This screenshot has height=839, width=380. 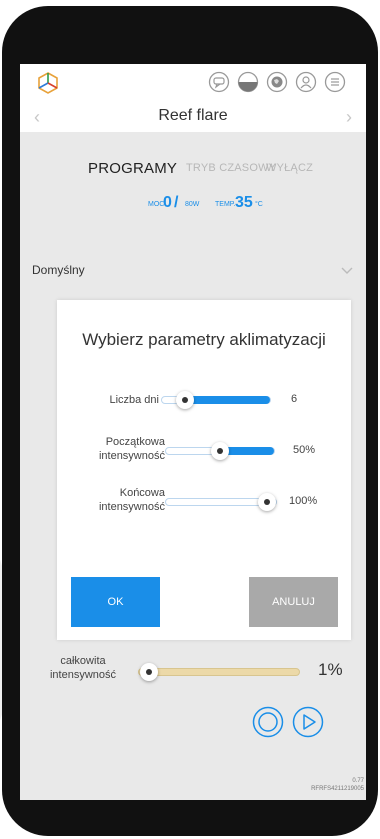 I want to click on start-intensity-value: 50%, so click(x=304, y=450).